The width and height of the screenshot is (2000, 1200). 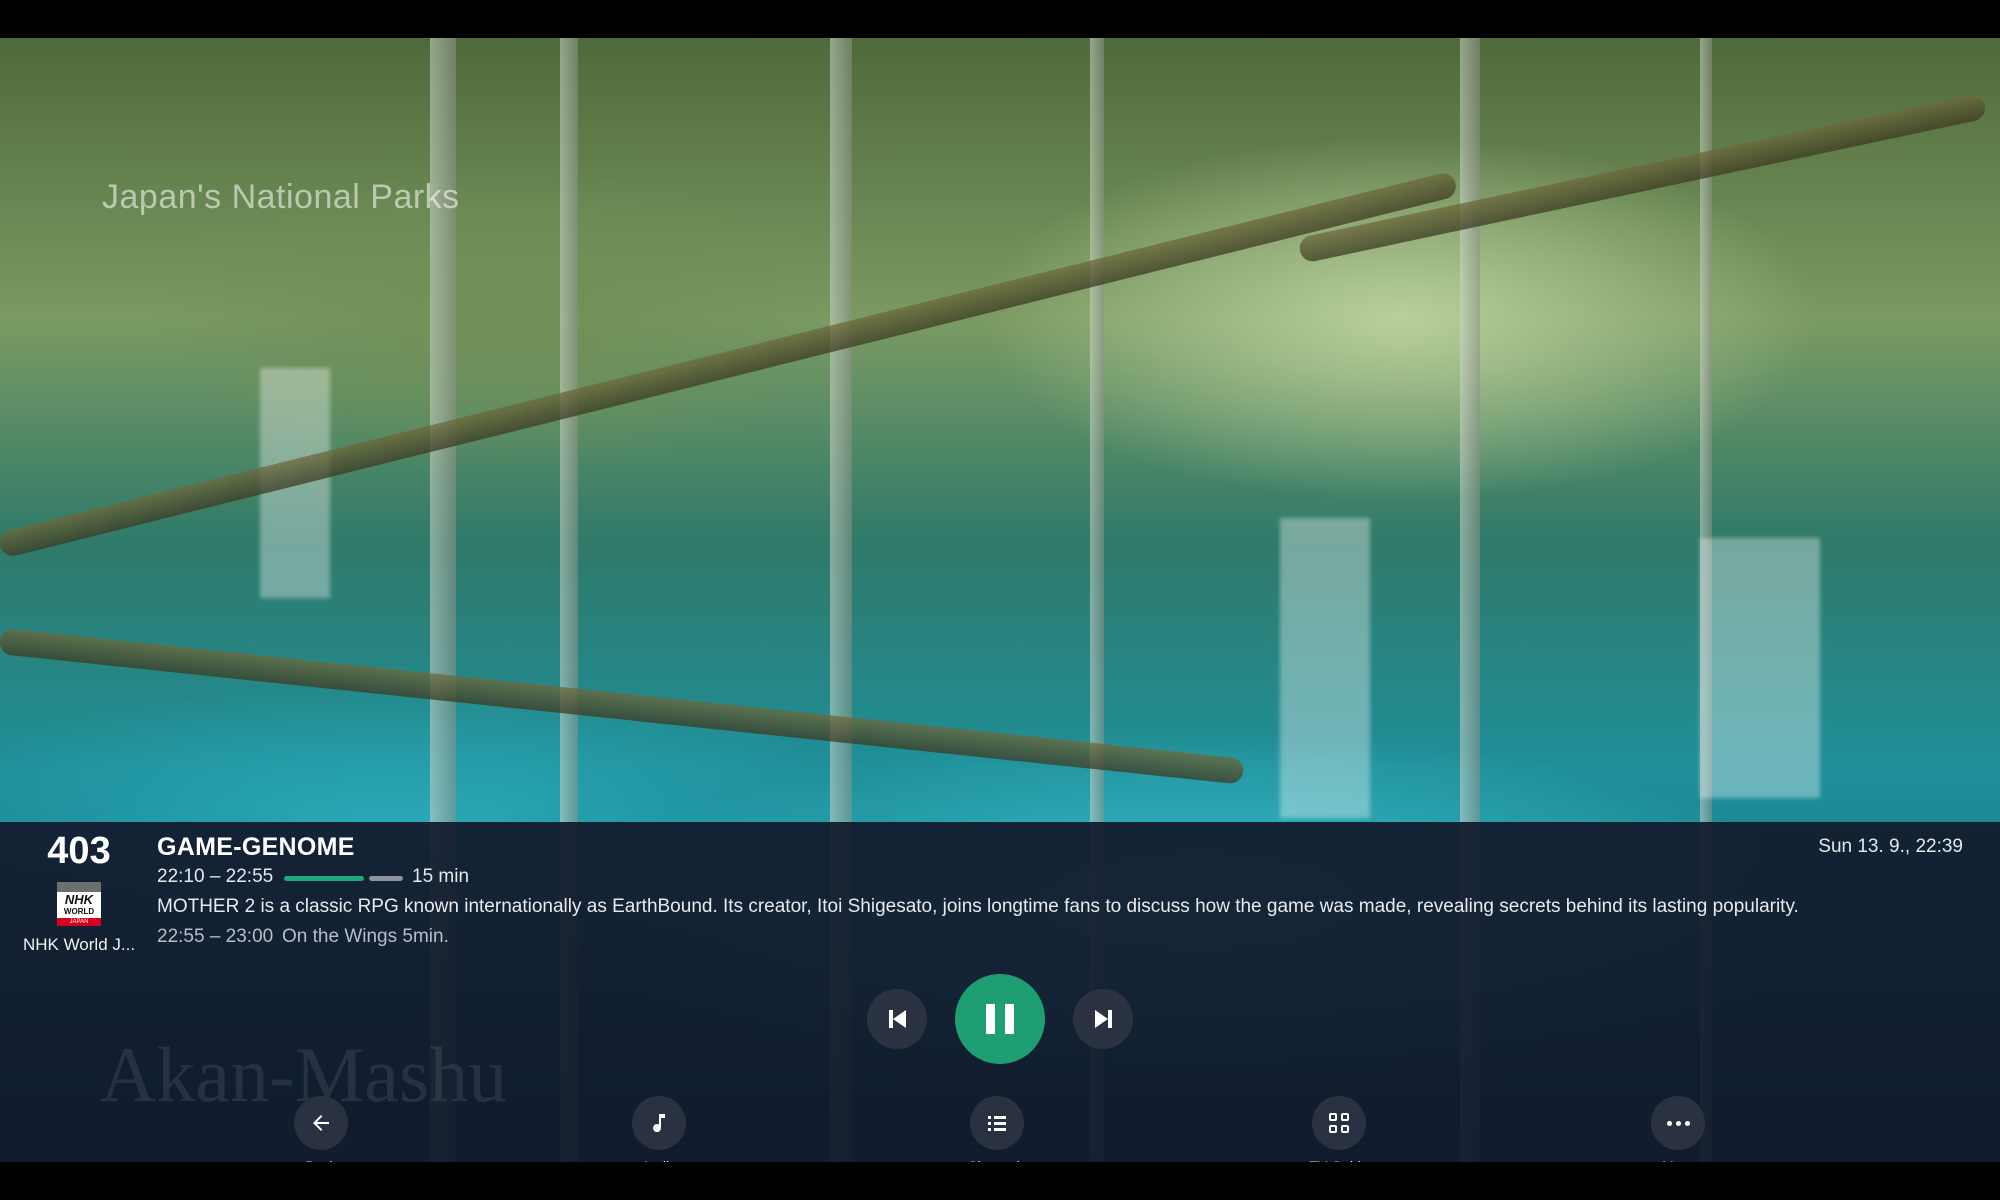 What do you see at coordinates (281, 197) in the screenshot?
I see `video-caption: Japan's National Parks` at bounding box center [281, 197].